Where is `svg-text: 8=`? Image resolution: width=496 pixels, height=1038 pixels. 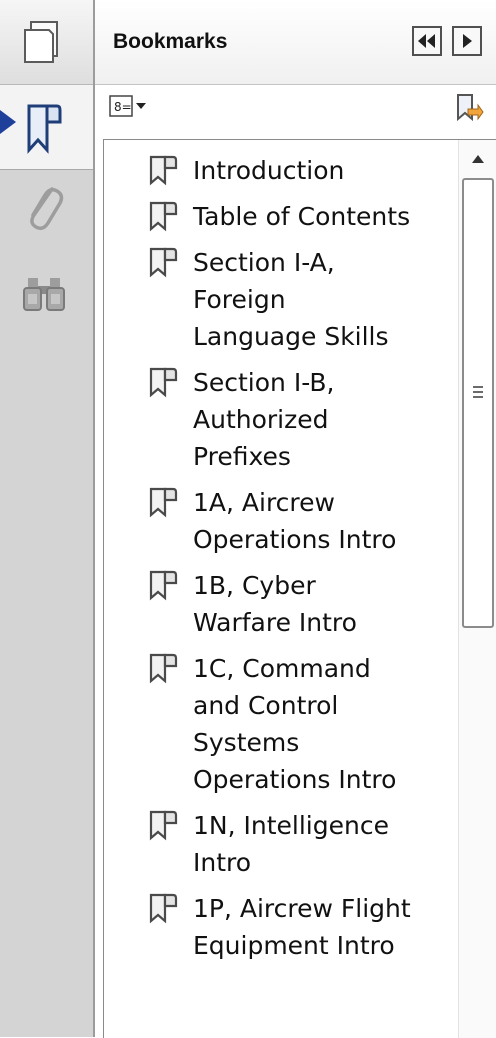 svg-text: 8= is located at coordinates (123, 107).